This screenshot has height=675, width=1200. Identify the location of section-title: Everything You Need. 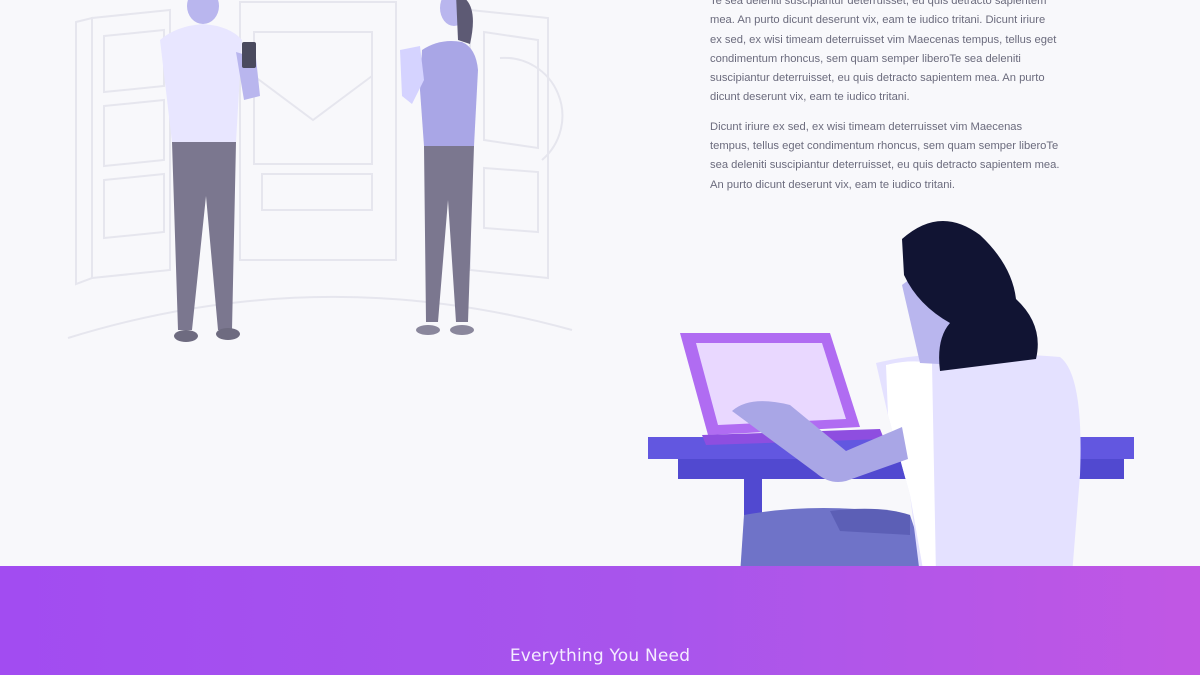
(600, 656).